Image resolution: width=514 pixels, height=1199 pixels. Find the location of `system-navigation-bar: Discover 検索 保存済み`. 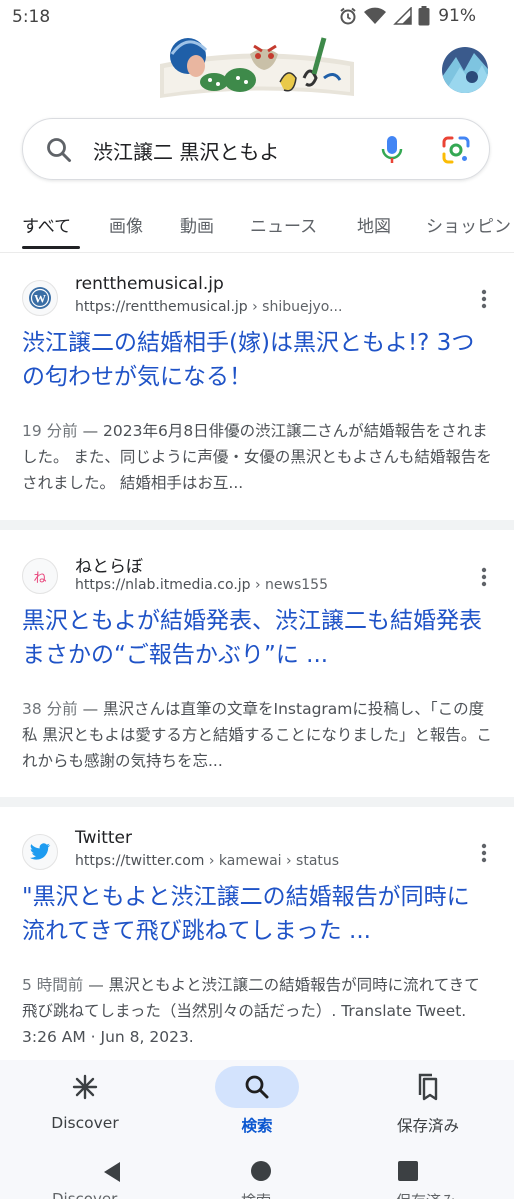

system-navigation-bar: Discover 検索 保存済み is located at coordinates (257, 1172).